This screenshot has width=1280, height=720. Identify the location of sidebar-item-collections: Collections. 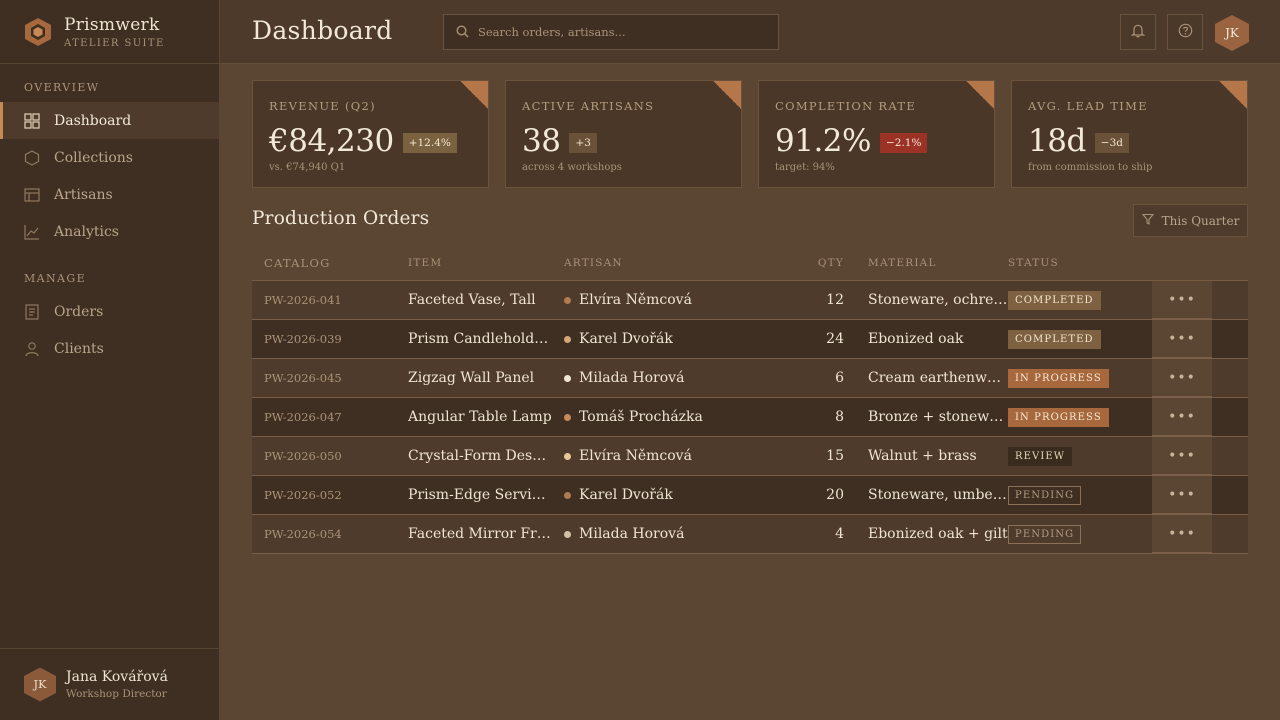
(109, 157).